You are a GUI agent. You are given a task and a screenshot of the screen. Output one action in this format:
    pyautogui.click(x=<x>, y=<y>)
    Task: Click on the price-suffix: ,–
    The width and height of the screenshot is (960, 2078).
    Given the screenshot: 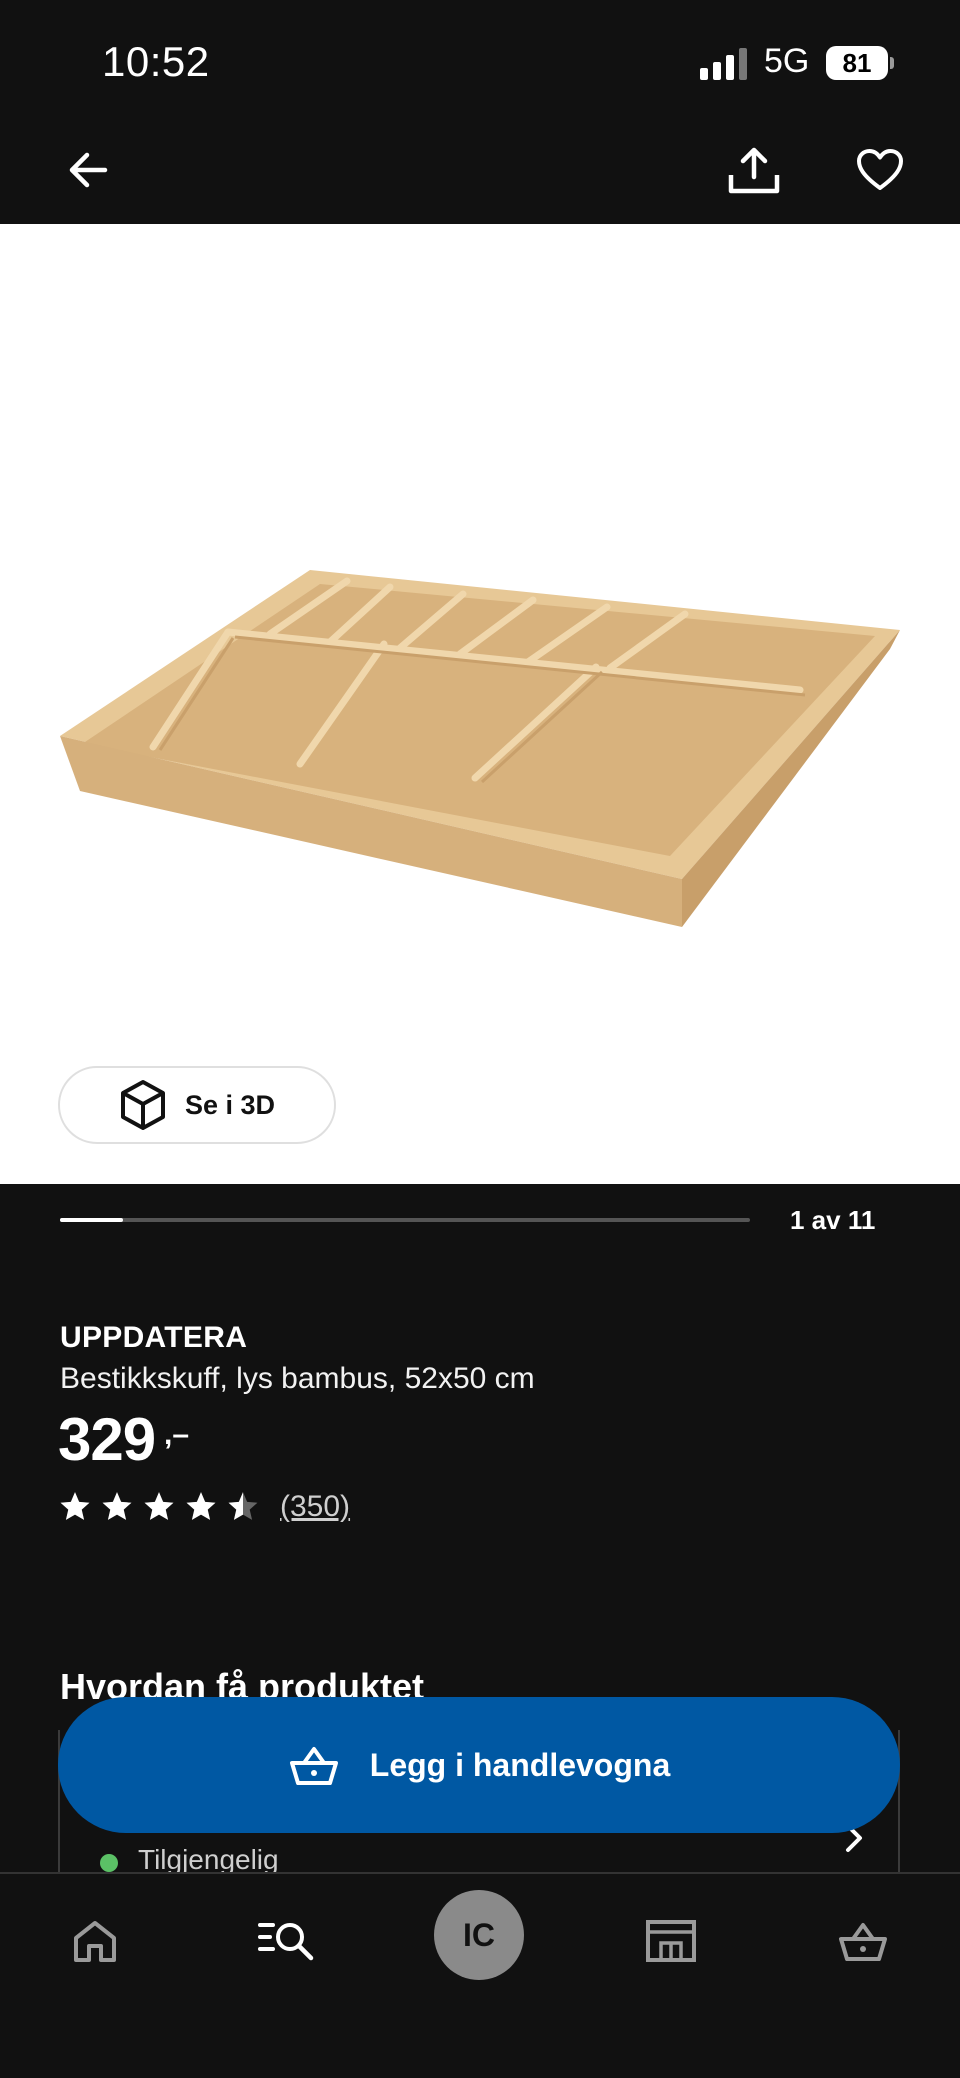 What is the action you would take?
    pyautogui.click(x=177, y=1434)
    